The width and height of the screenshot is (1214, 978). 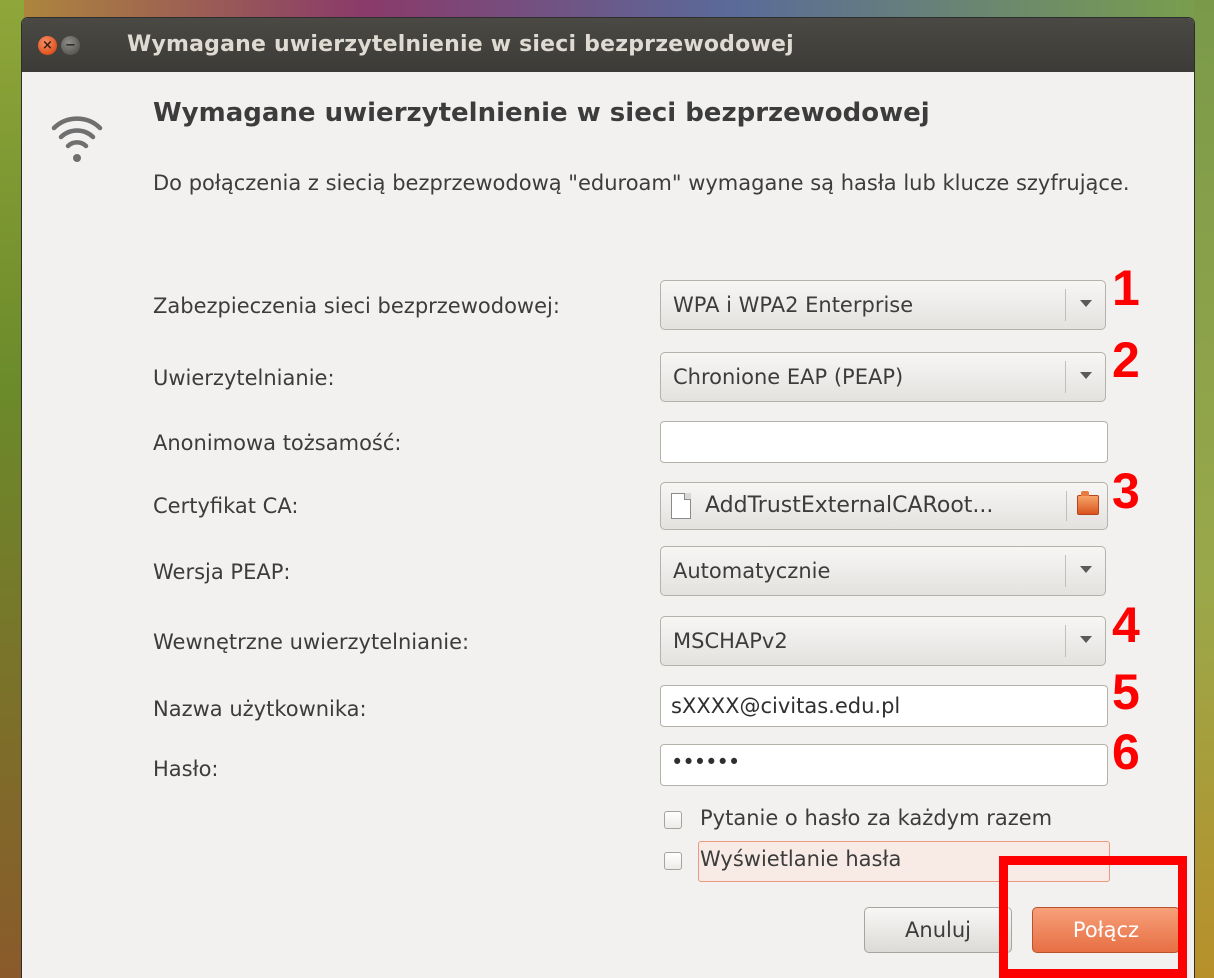 What do you see at coordinates (260, 709) in the screenshot?
I see `username-label: Nazwa użytkownika:` at bounding box center [260, 709].